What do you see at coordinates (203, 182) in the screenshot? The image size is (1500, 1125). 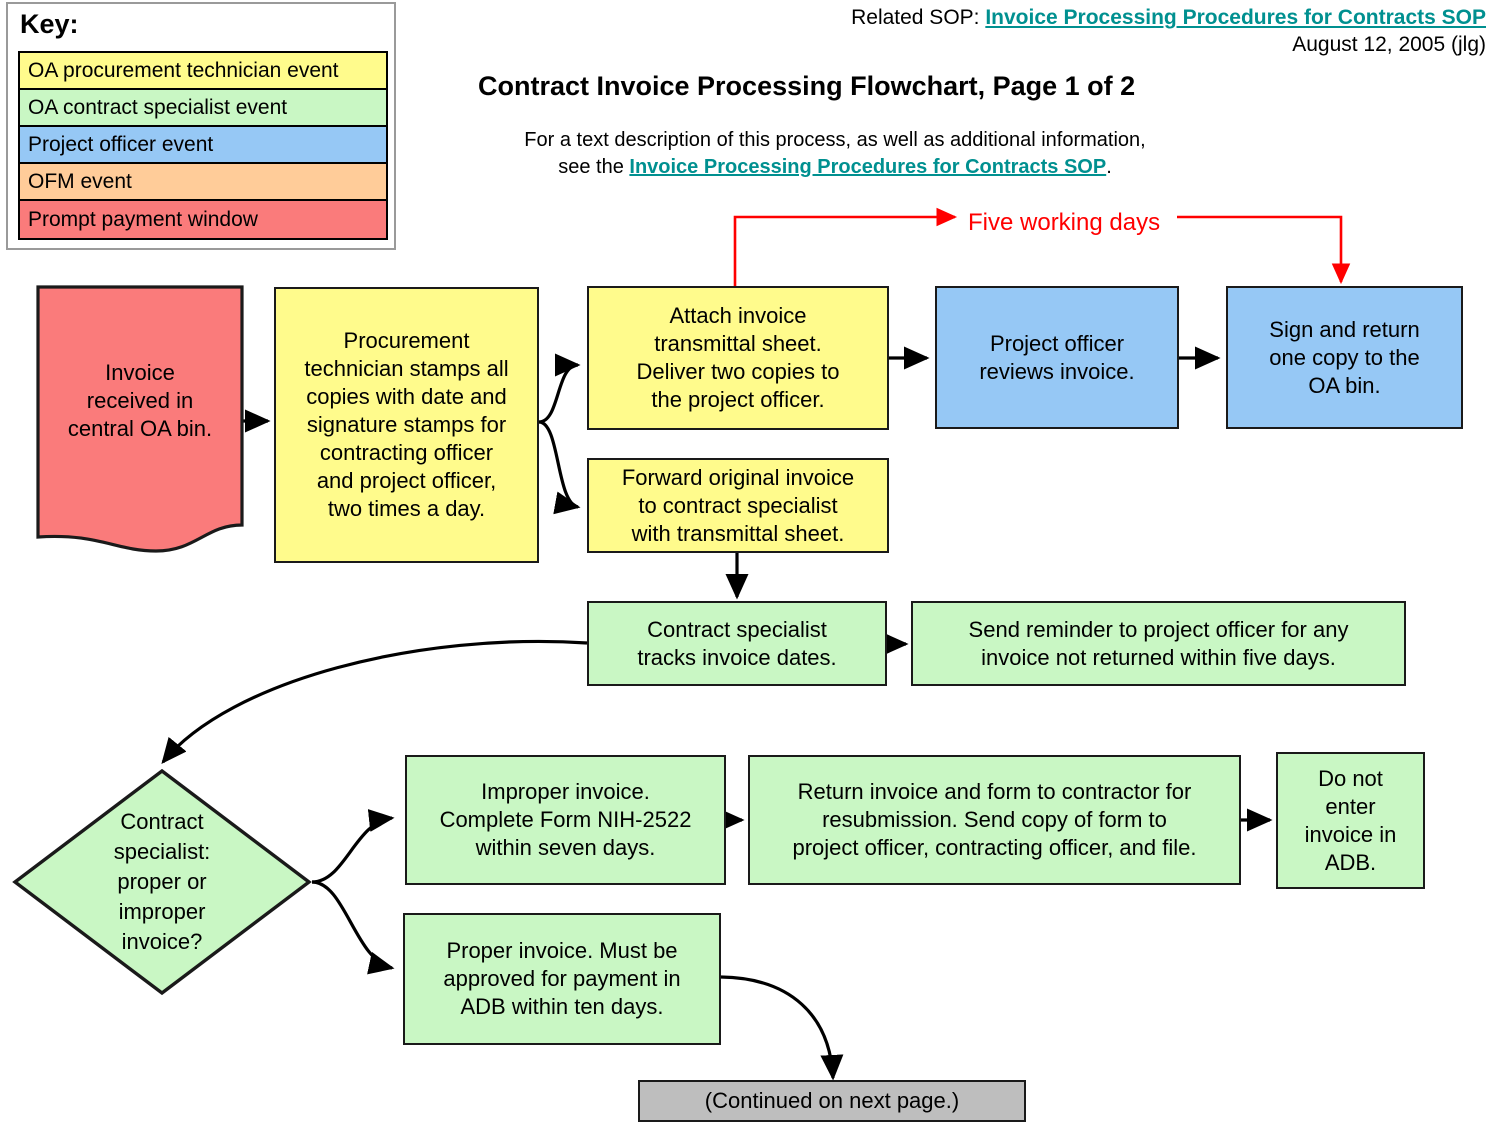 I see `key-item-ofm: OFM event` at bounding box center [203, 182].